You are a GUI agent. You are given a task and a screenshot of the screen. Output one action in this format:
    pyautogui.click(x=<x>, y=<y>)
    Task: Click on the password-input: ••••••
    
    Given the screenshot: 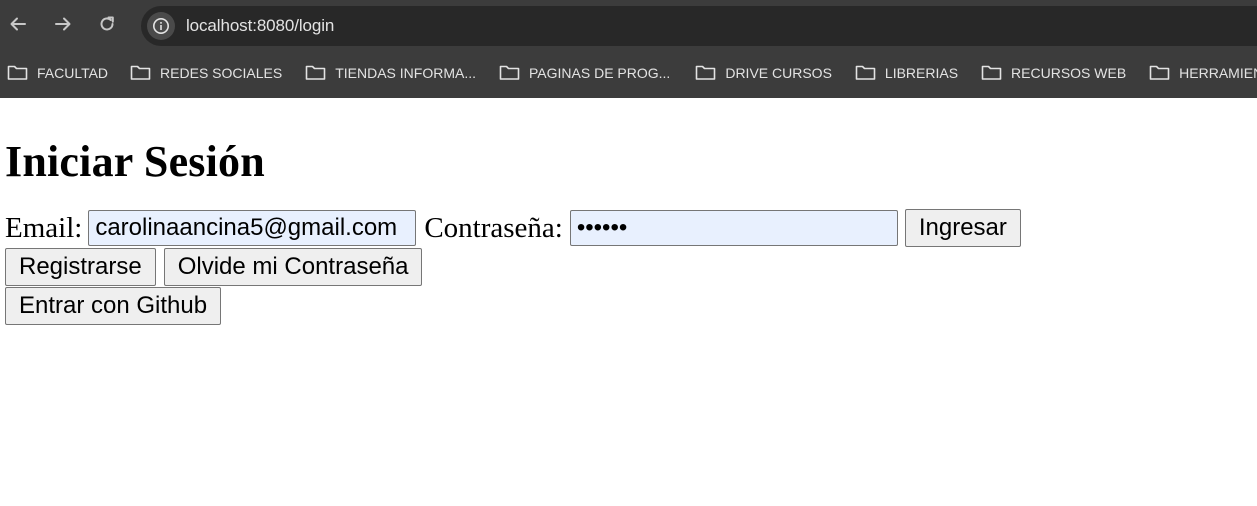 What is the action you would take?
    pyautogui.click(x=733, y=228)
    